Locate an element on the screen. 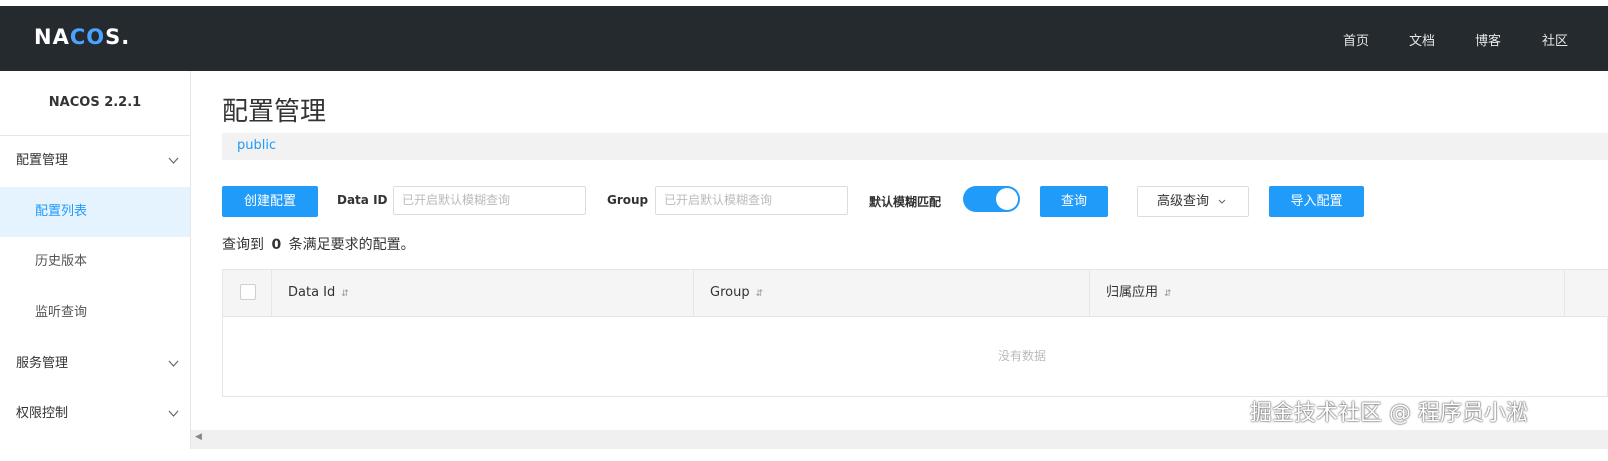 The width and height of the screenshot is (1608, 461). column-header-app: 归属应用 ⇵ is located at coordinates (1139, 293).